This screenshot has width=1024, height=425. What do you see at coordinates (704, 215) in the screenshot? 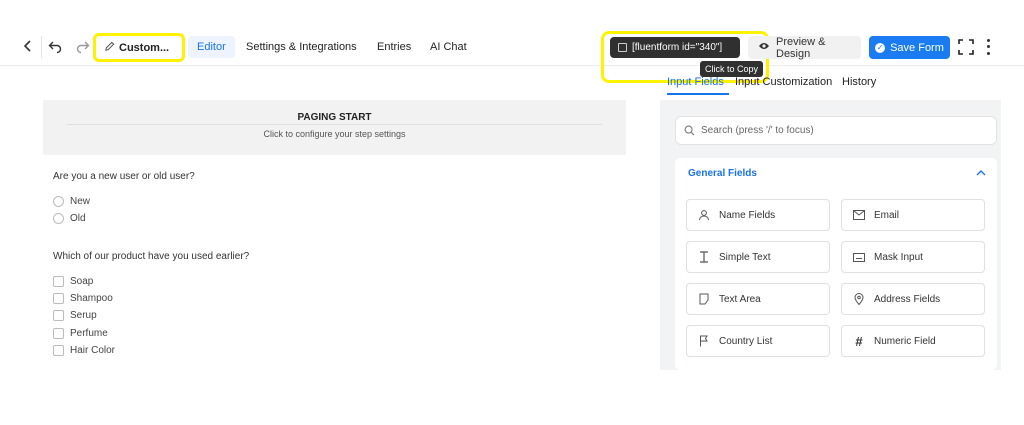
I see `user-icon` at bounding box center [704, 215].